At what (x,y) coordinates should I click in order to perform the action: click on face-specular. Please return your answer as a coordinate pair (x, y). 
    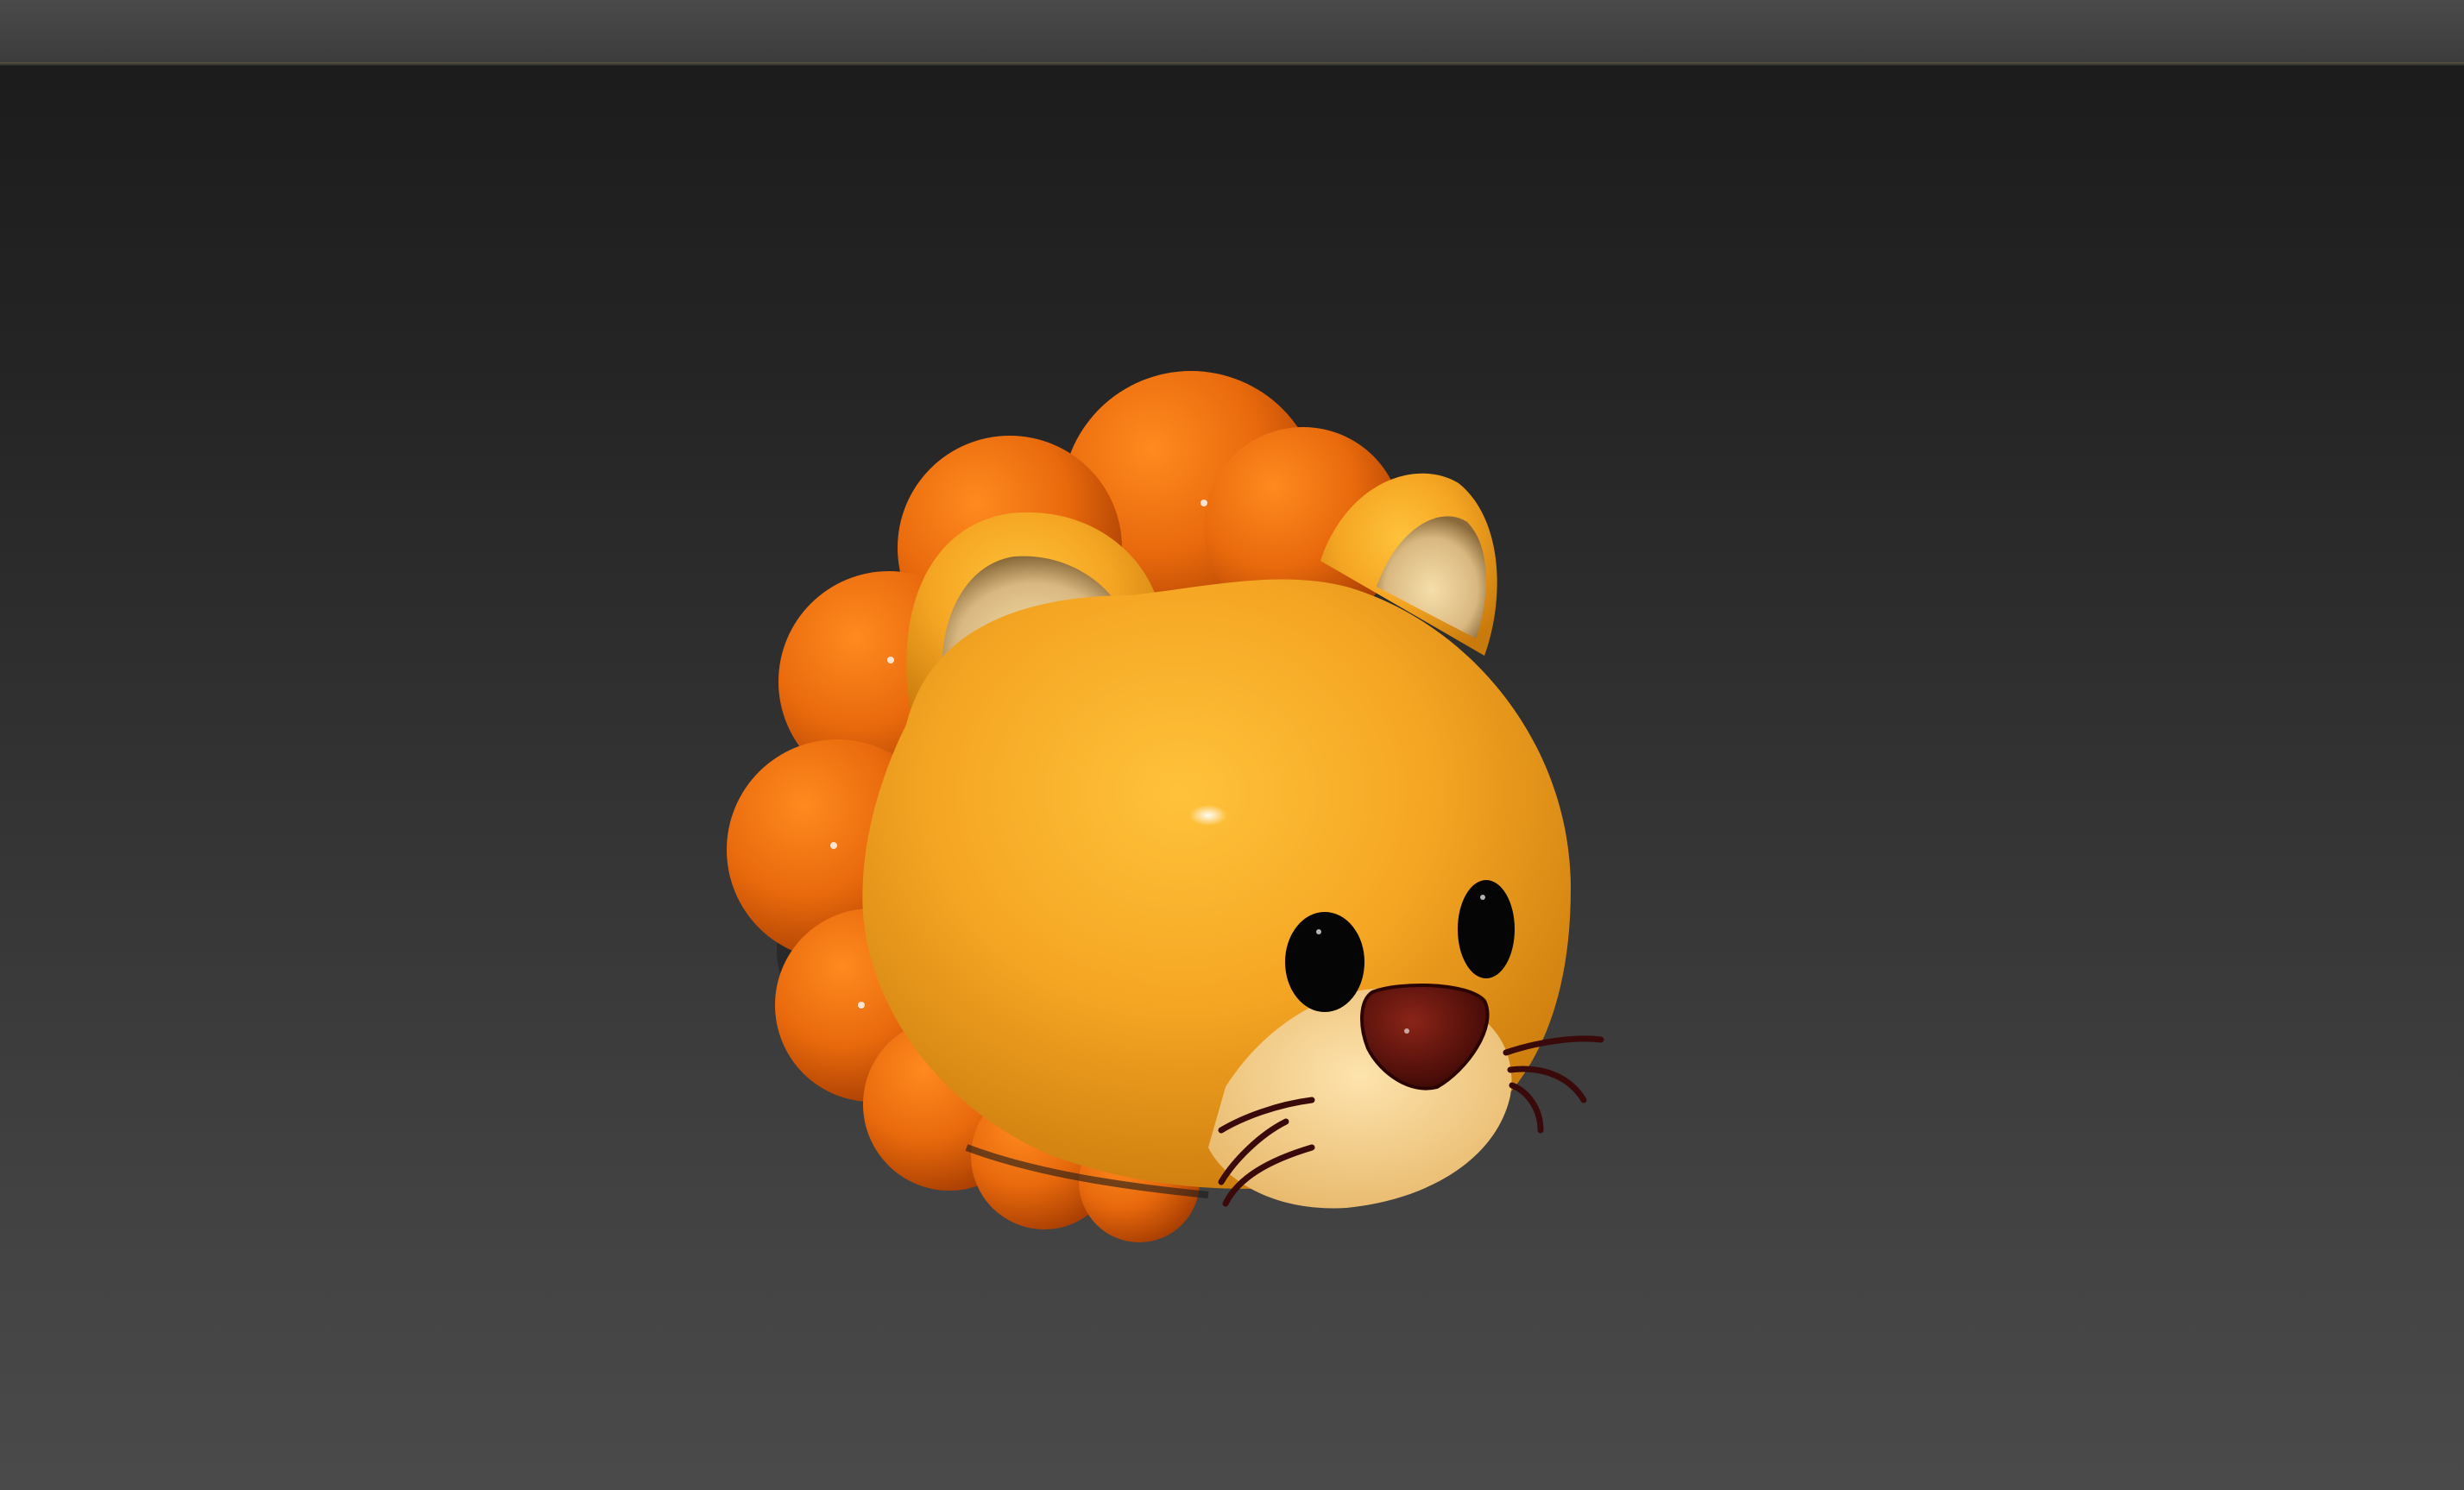
    Looking at the image, I should click on (1208, 815).